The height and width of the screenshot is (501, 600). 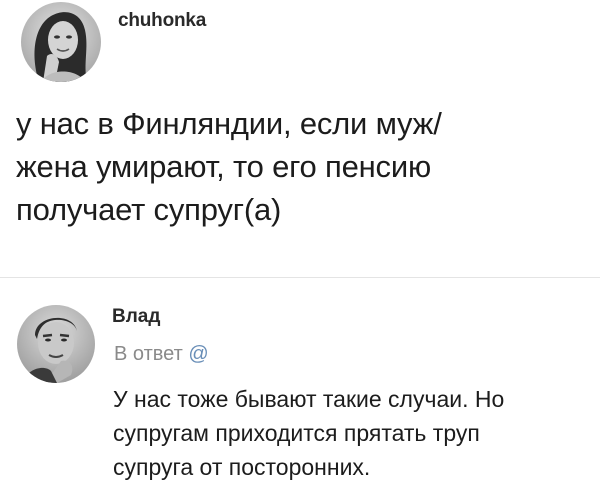 What do you see at coordinates (136, 317) in the screenshot?
I see `reply-username: Влад` at bounding box center [136, 317].